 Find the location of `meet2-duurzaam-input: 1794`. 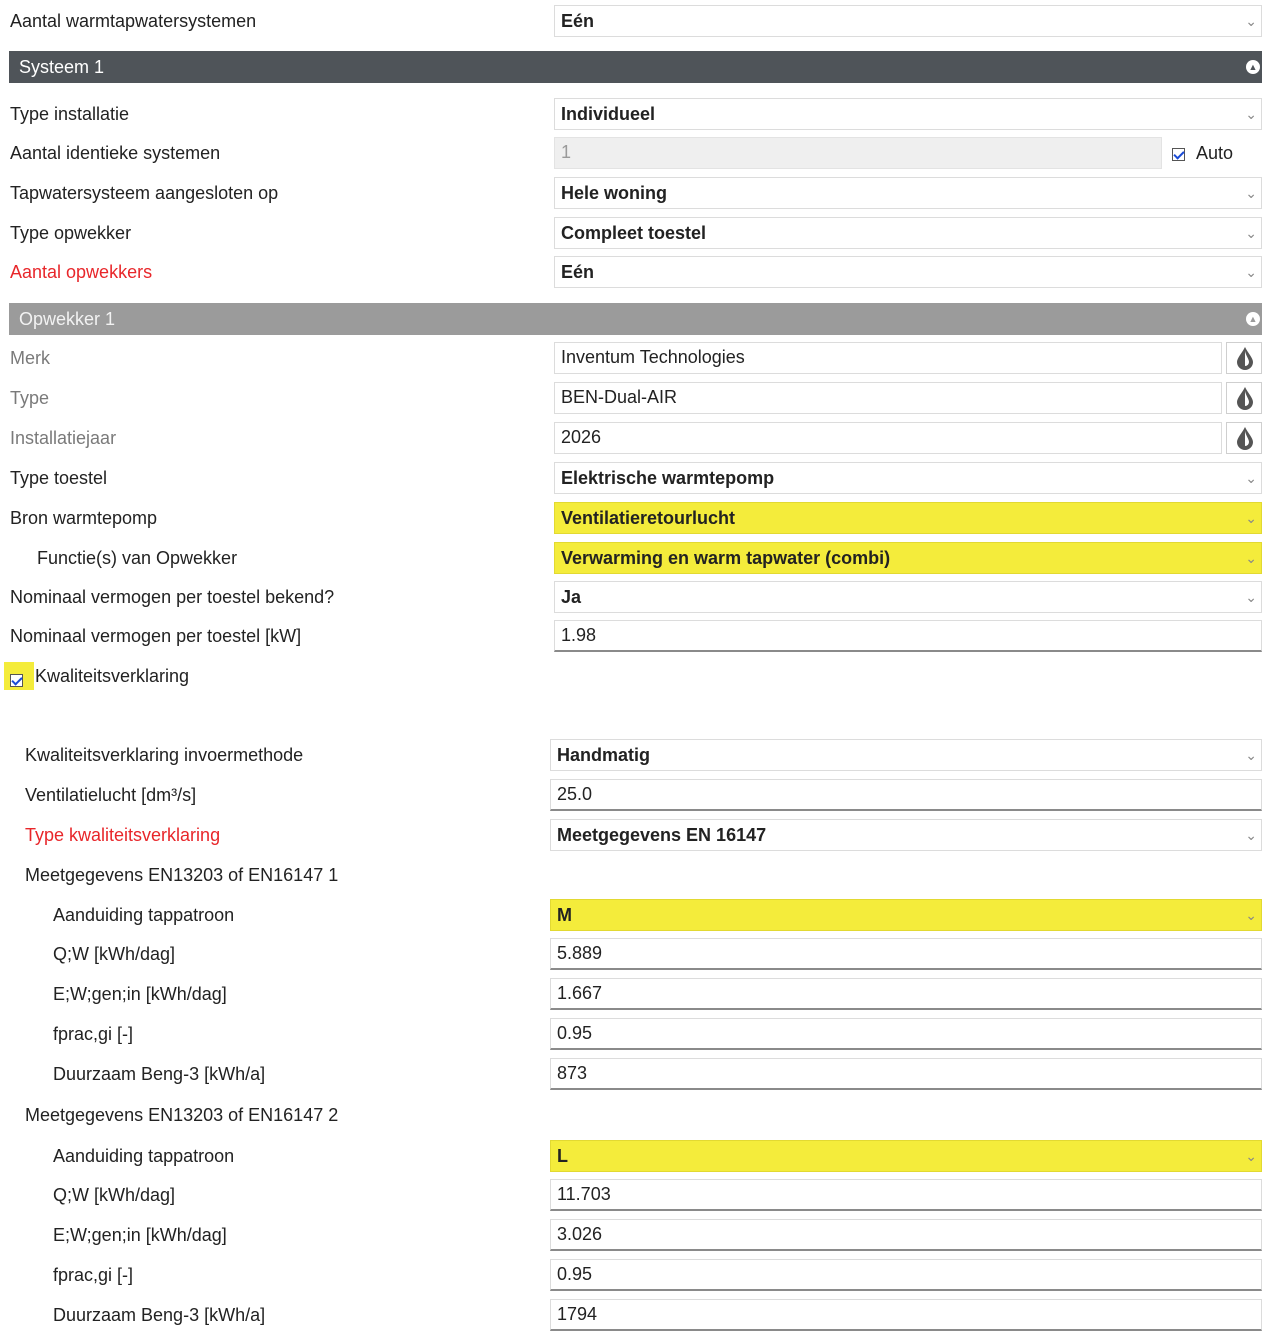

meet2-duurzaam-input: 1794 is located at coordinates (906, 1315).